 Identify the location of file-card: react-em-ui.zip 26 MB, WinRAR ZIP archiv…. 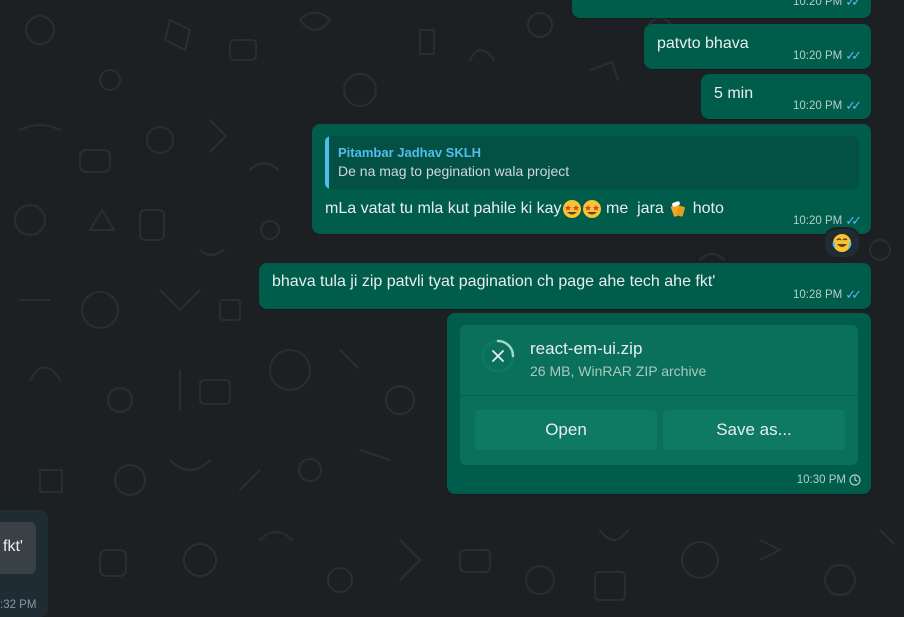
(659, 395).